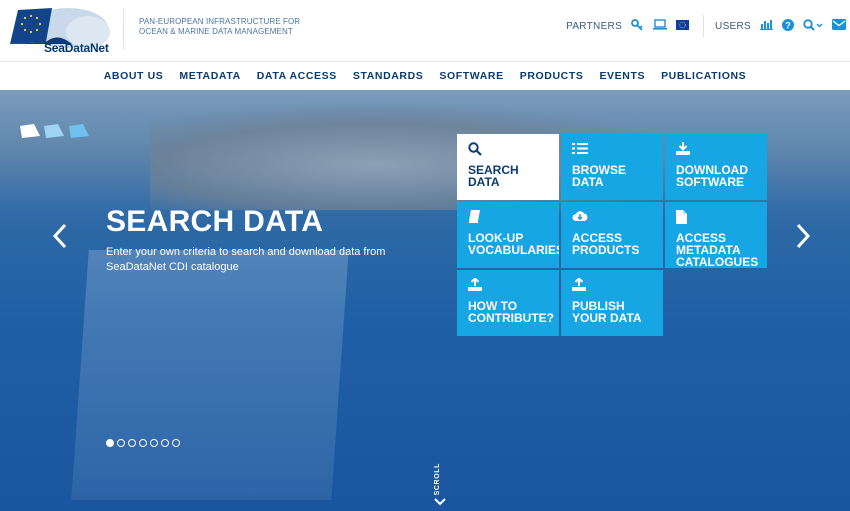  Describe the element at coordinates (637, 26) in the screenshot. I see `key-icon` at that location.